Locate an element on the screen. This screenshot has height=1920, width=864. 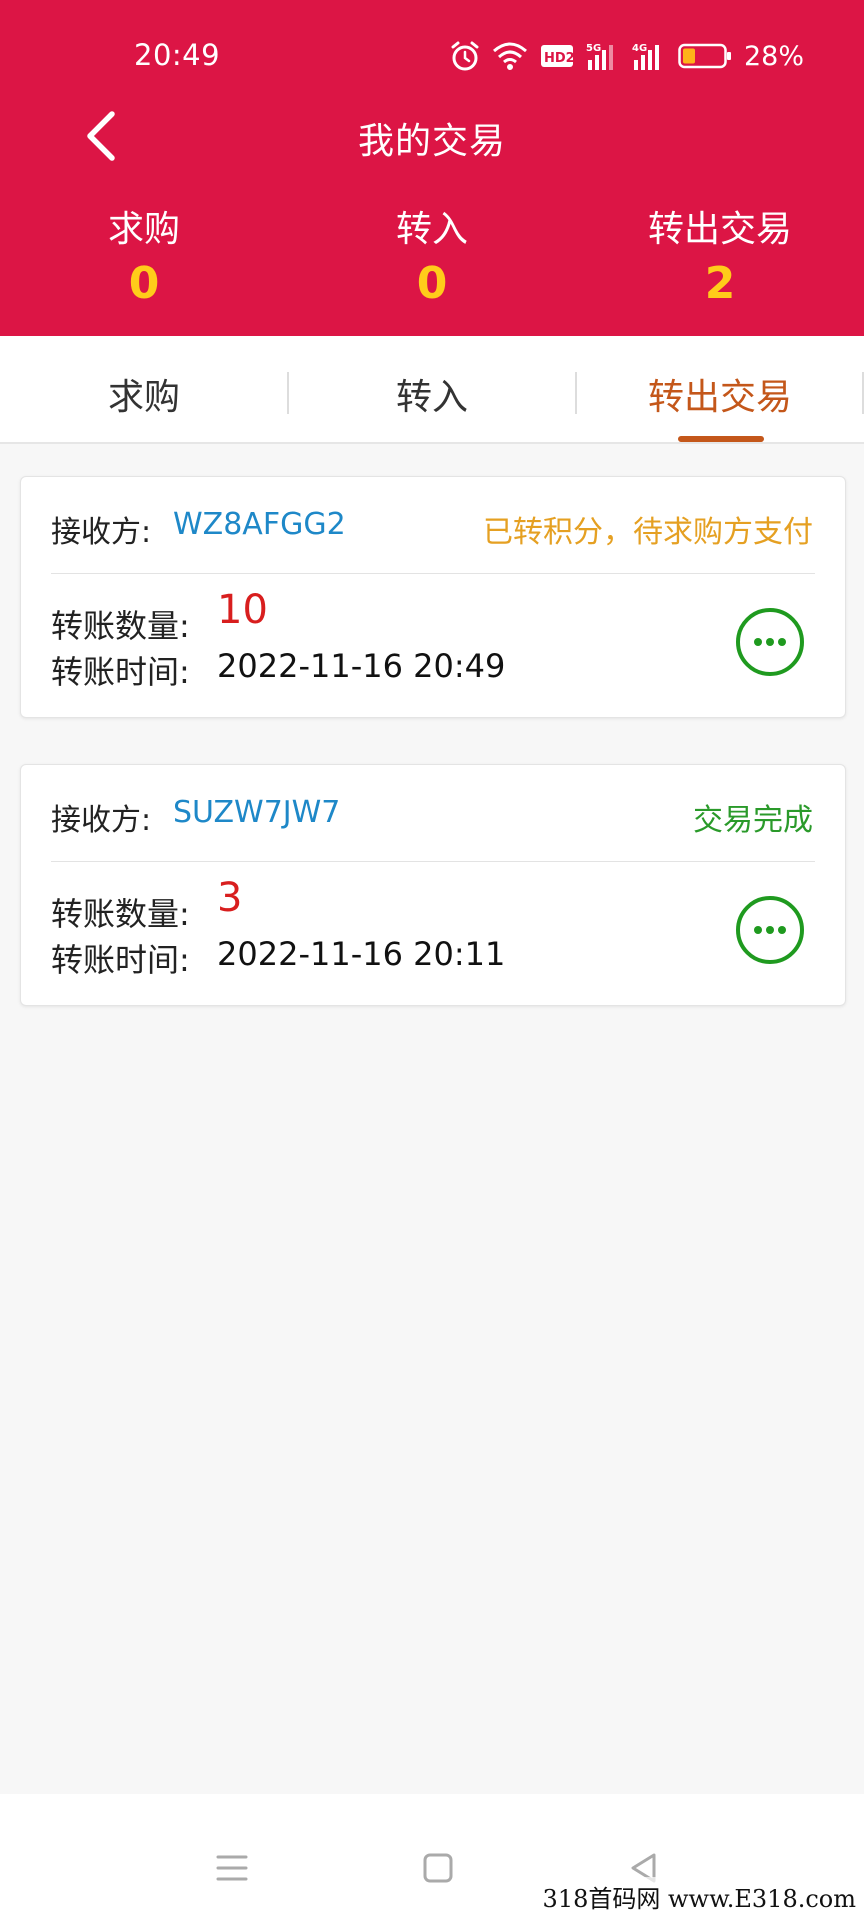
tab-label: 求购 is located at coordinates (143, 397).